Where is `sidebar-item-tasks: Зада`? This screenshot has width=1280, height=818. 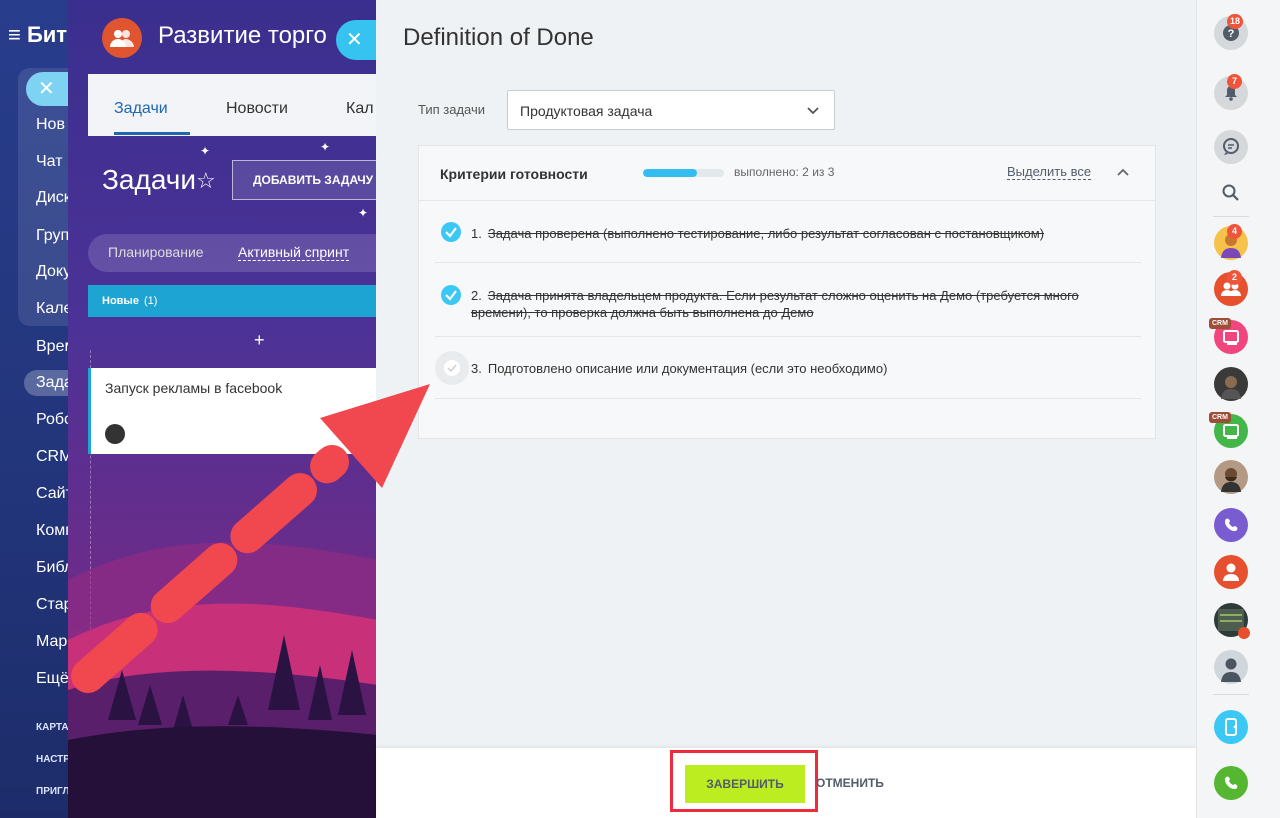
sidebar-item-tasks: Зада is located at coordinates (47, 383).